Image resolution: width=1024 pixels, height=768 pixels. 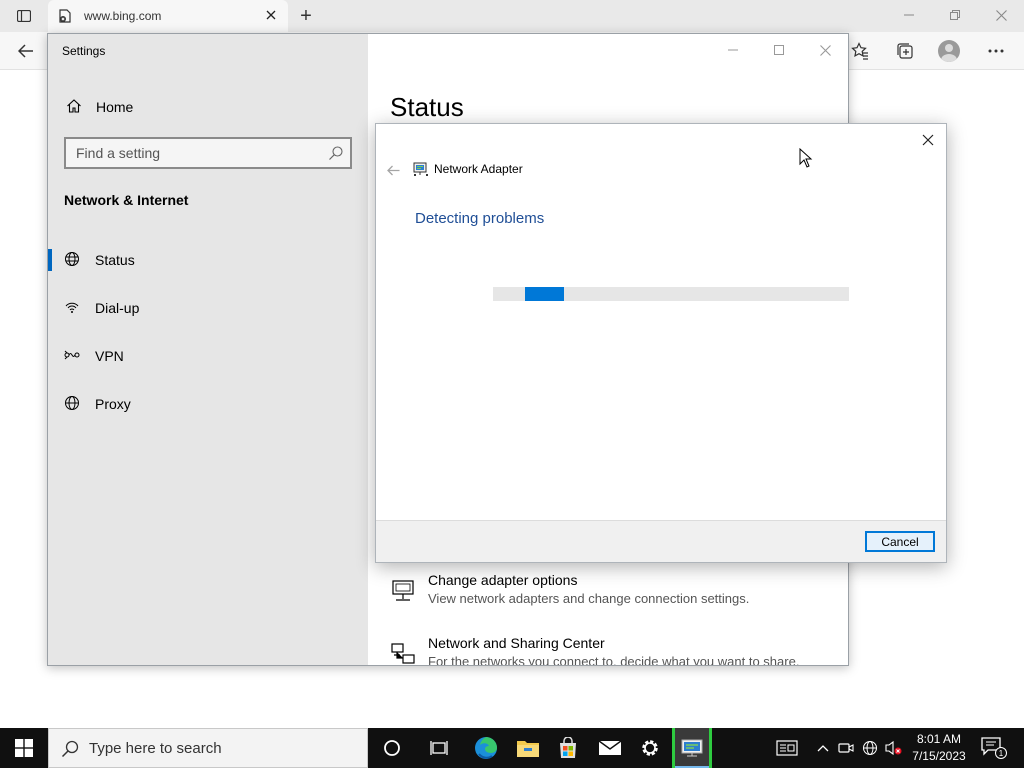 I want to click on taskbar-search-box, so click(x=208, y=748).